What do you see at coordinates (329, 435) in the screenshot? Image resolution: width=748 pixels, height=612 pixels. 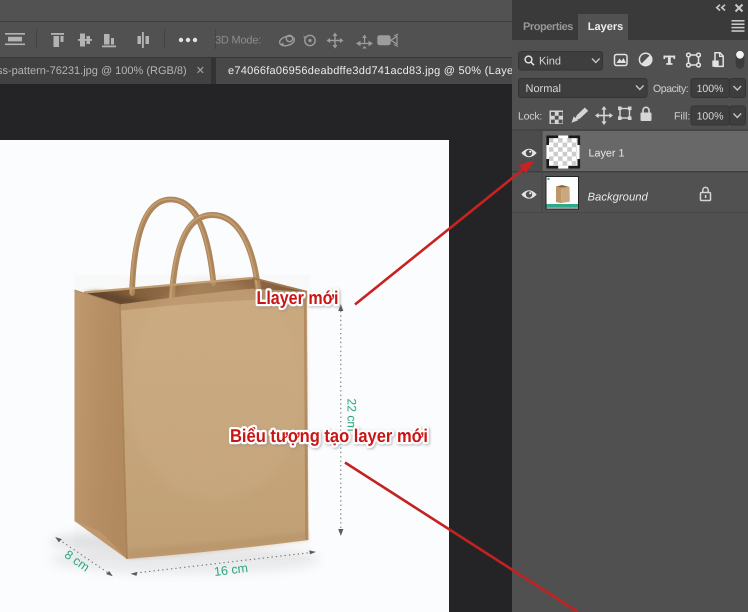 I see `svg-text: Biểu tượng tạo layer mới` at bounding box center [329, 435].